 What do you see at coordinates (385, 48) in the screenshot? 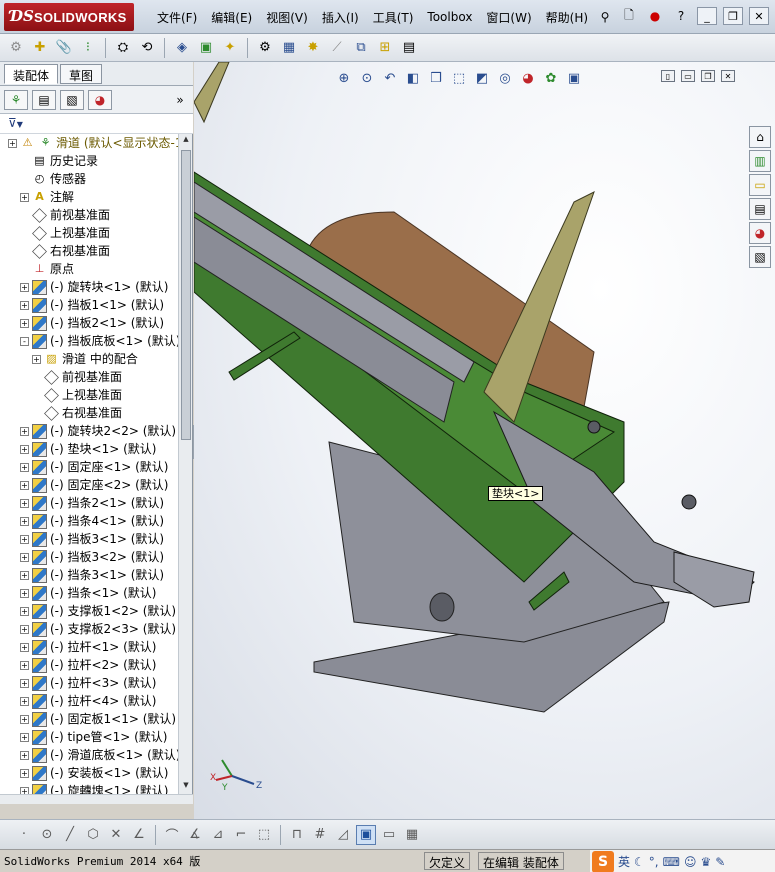
I see `clearance-verification-icon: ⊞` at bounding box center [385, 48].